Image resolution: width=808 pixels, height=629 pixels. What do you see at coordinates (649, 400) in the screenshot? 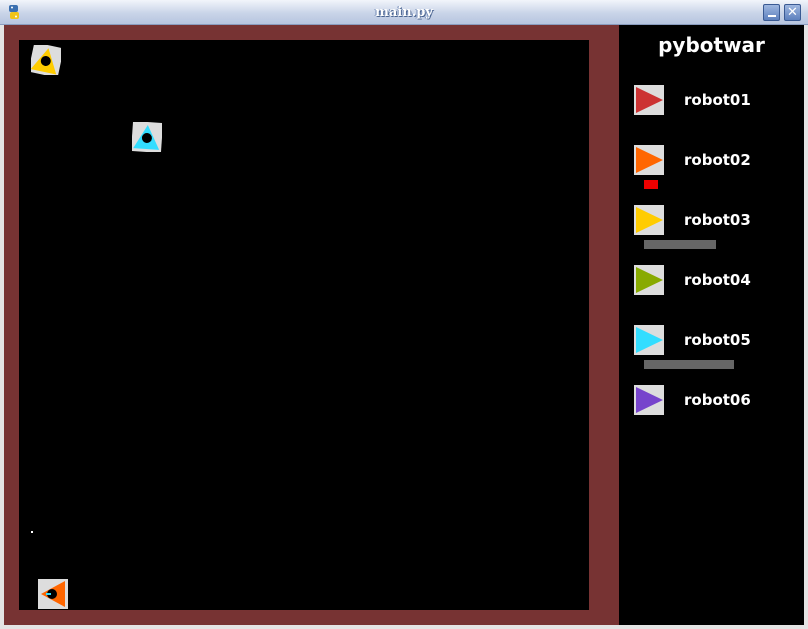
I see `robot06-badge-icon` at bounding box center [649, 400].